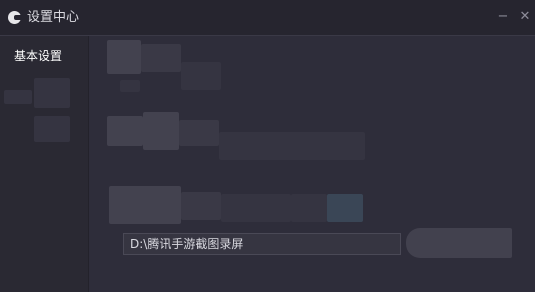 The width and height of the screenshot is (535, 292). I want to click on sidebar: 基本设置, so click(44, 164).